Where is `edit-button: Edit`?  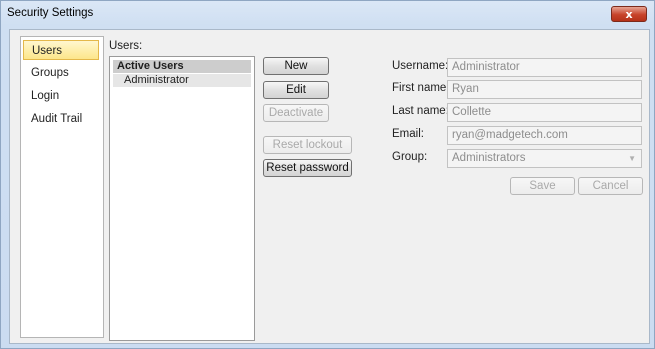
edit-button: Edit is located at coordinates (296, 90).